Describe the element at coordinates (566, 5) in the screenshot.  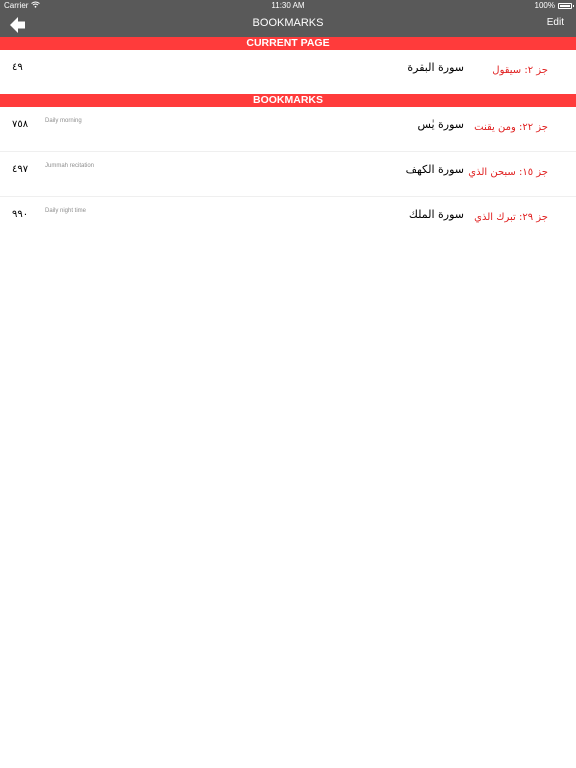
I see `battery-icon` at that location.